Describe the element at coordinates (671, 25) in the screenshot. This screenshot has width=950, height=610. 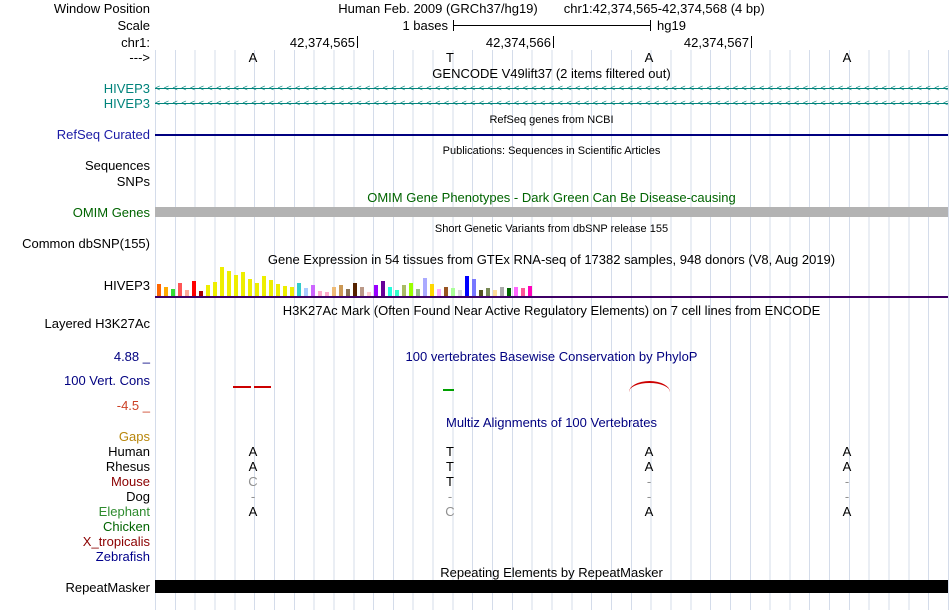
I see `scale-assembly: hg19` at that location.